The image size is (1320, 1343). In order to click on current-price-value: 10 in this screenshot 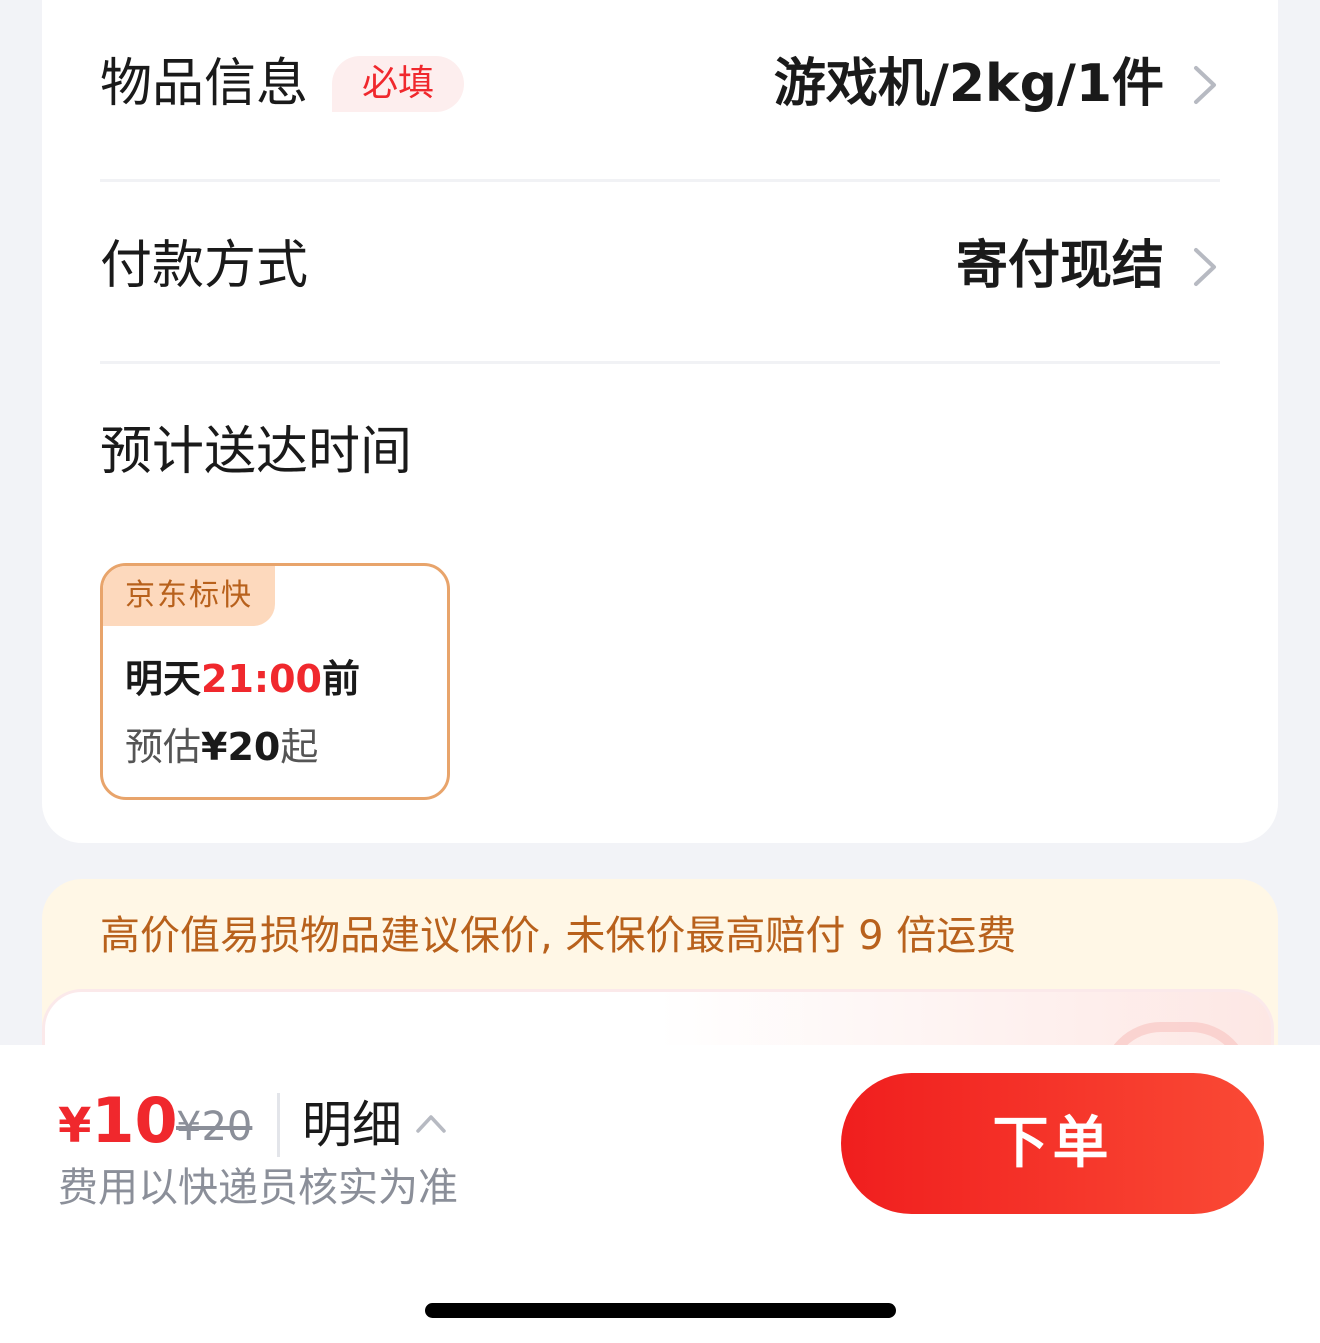, I will do `click(134, 1120)`.